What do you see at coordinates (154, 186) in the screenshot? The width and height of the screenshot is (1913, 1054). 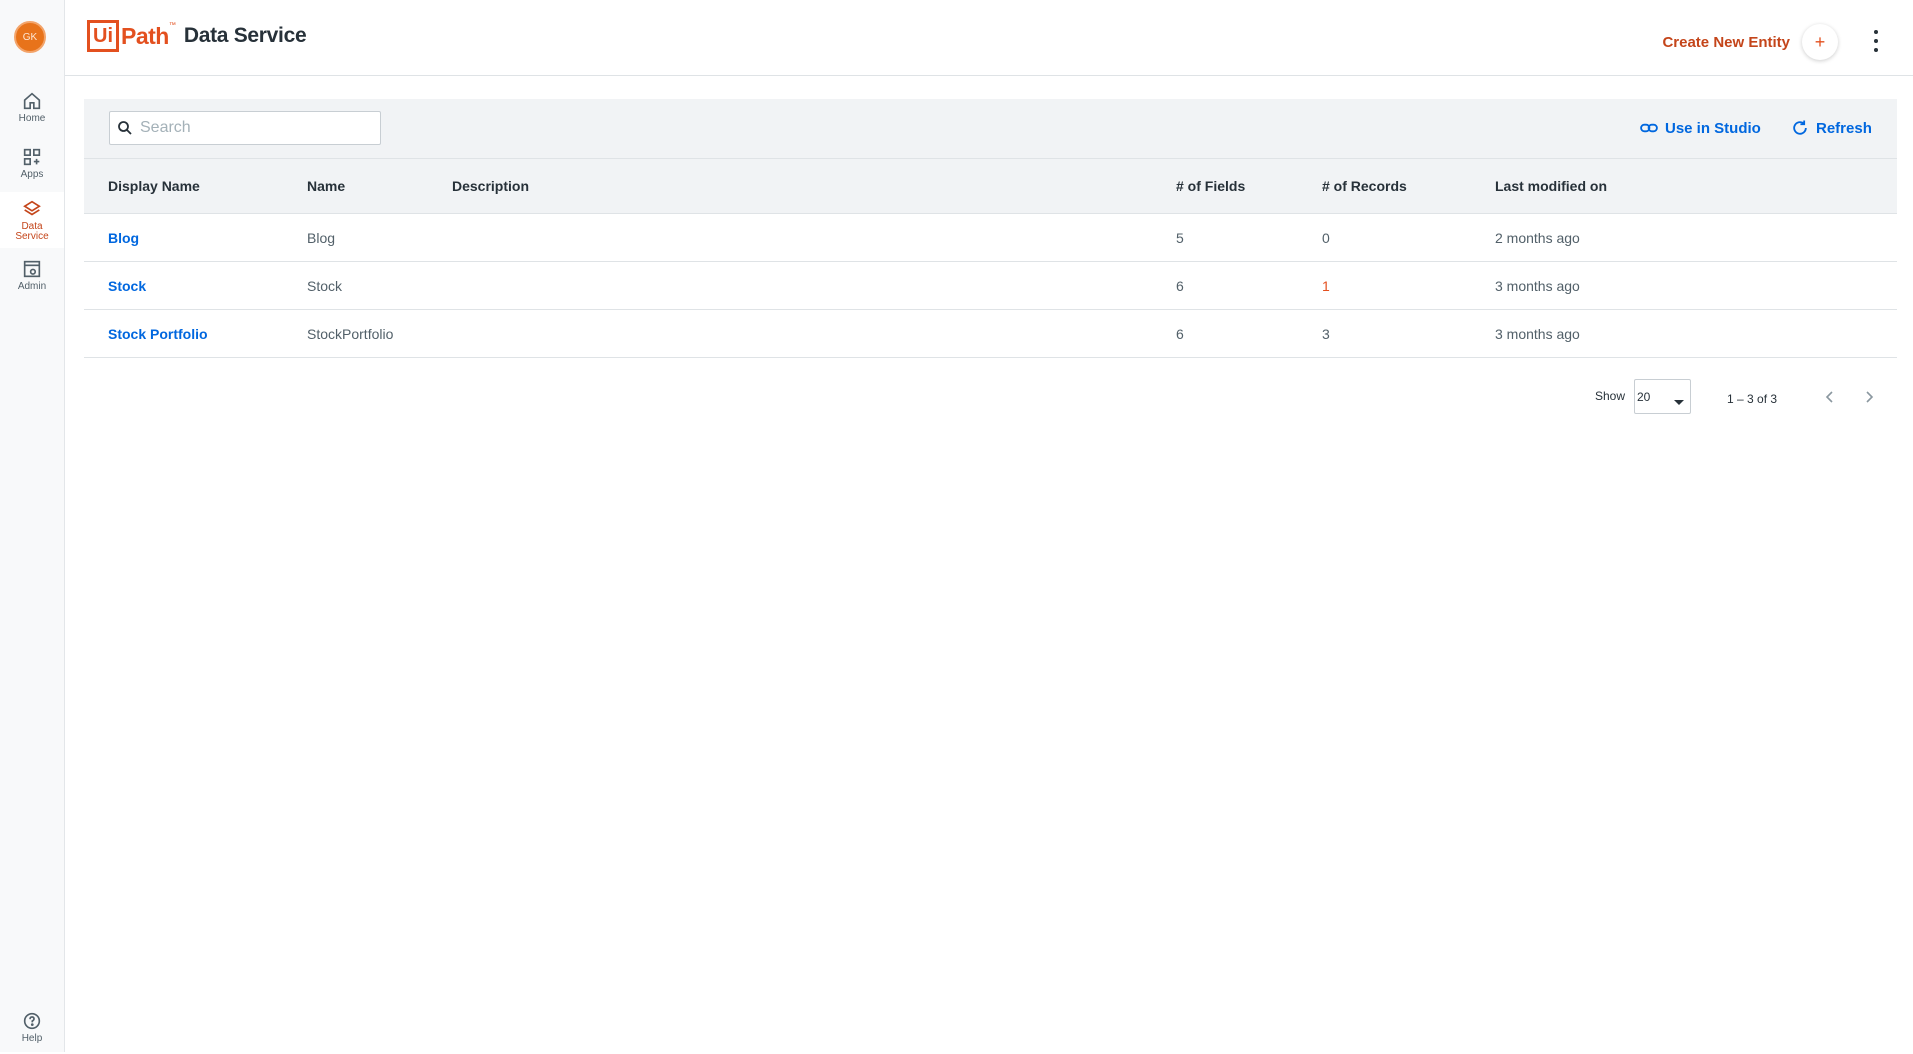 I see `column-header-display-name: Display Name` at bounding box center [154, 186].